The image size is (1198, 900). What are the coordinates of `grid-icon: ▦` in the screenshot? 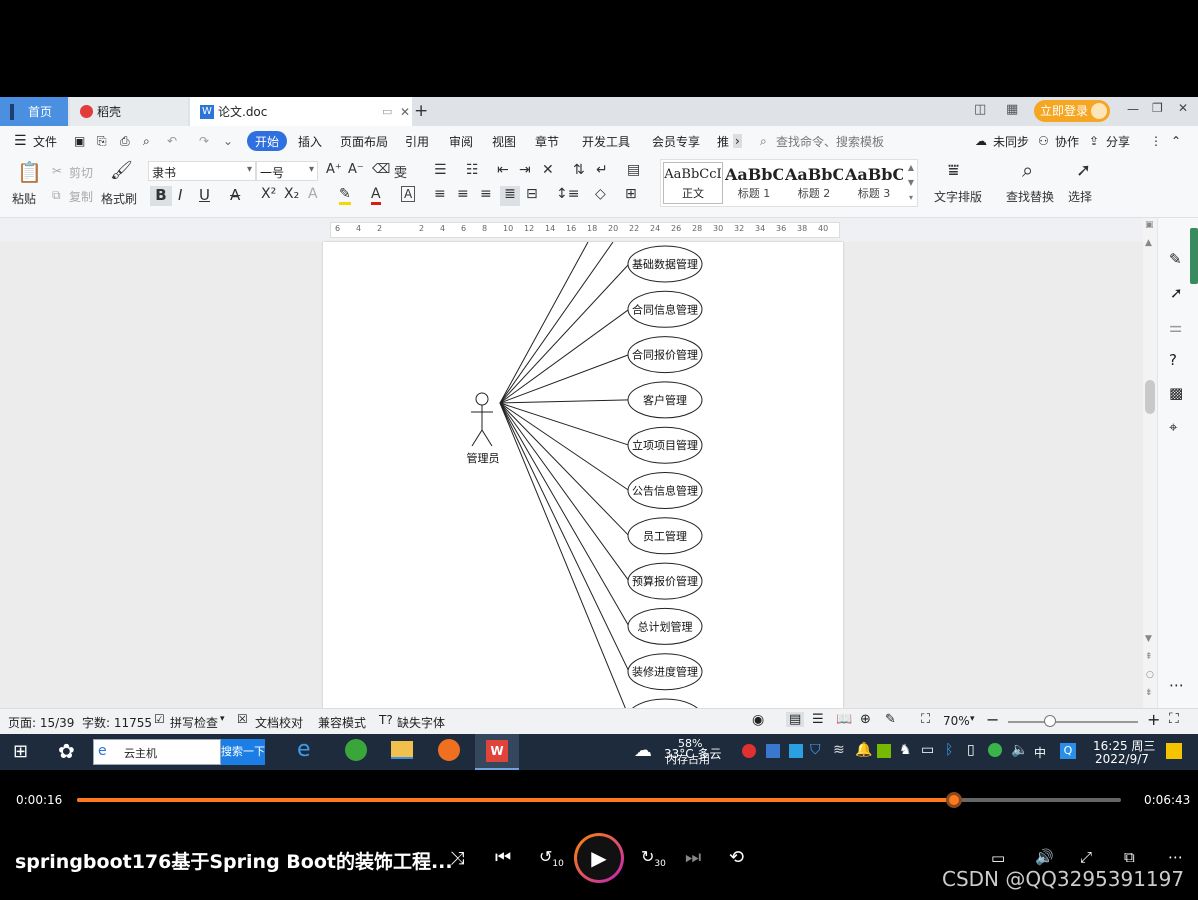 It's located at (1012, 109).